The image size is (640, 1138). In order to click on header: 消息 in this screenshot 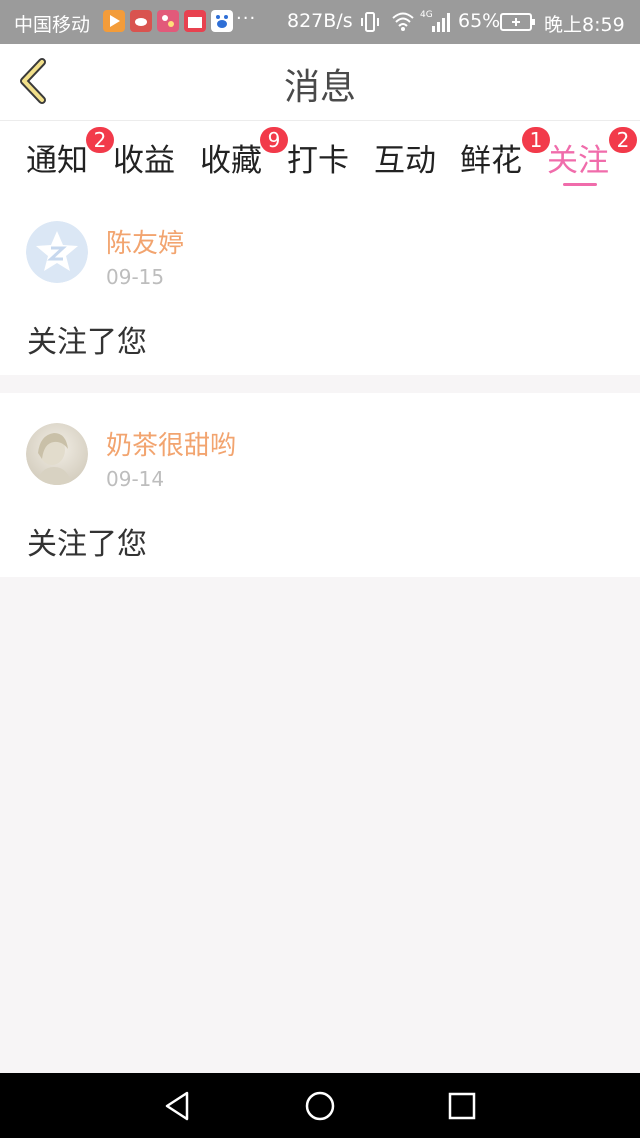, I will do `click(320, 82)`.